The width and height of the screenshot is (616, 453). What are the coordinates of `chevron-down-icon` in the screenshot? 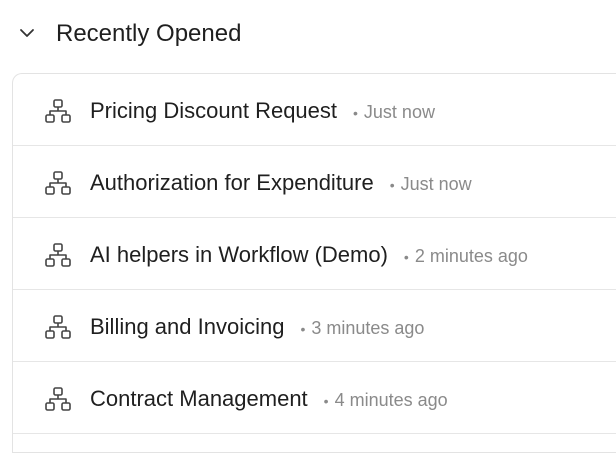 It's located at (27, 33).